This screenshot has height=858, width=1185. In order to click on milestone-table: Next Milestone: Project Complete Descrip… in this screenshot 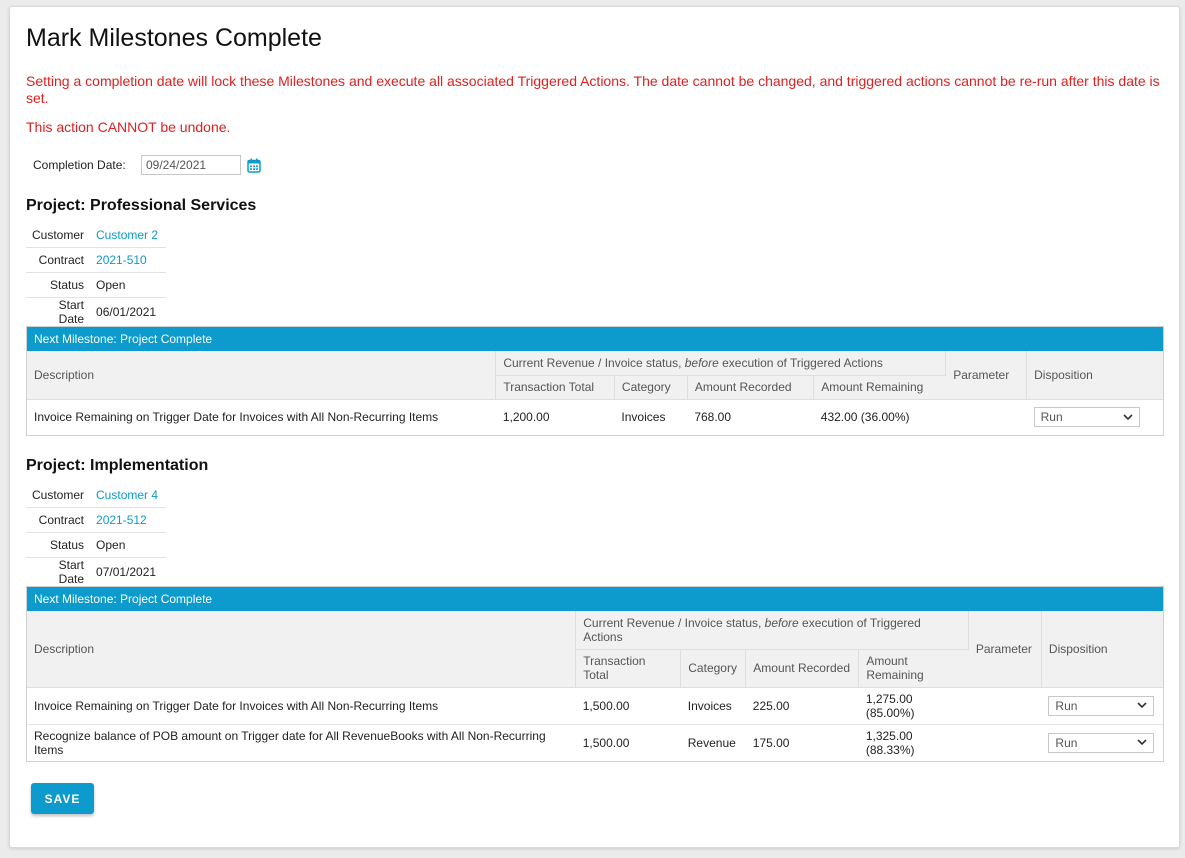, I will do `click(595, 381)`.